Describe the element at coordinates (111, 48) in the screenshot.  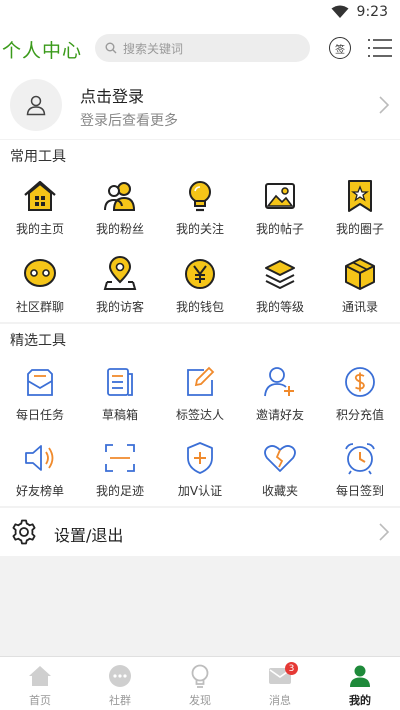
I see `search-icon` at that location.